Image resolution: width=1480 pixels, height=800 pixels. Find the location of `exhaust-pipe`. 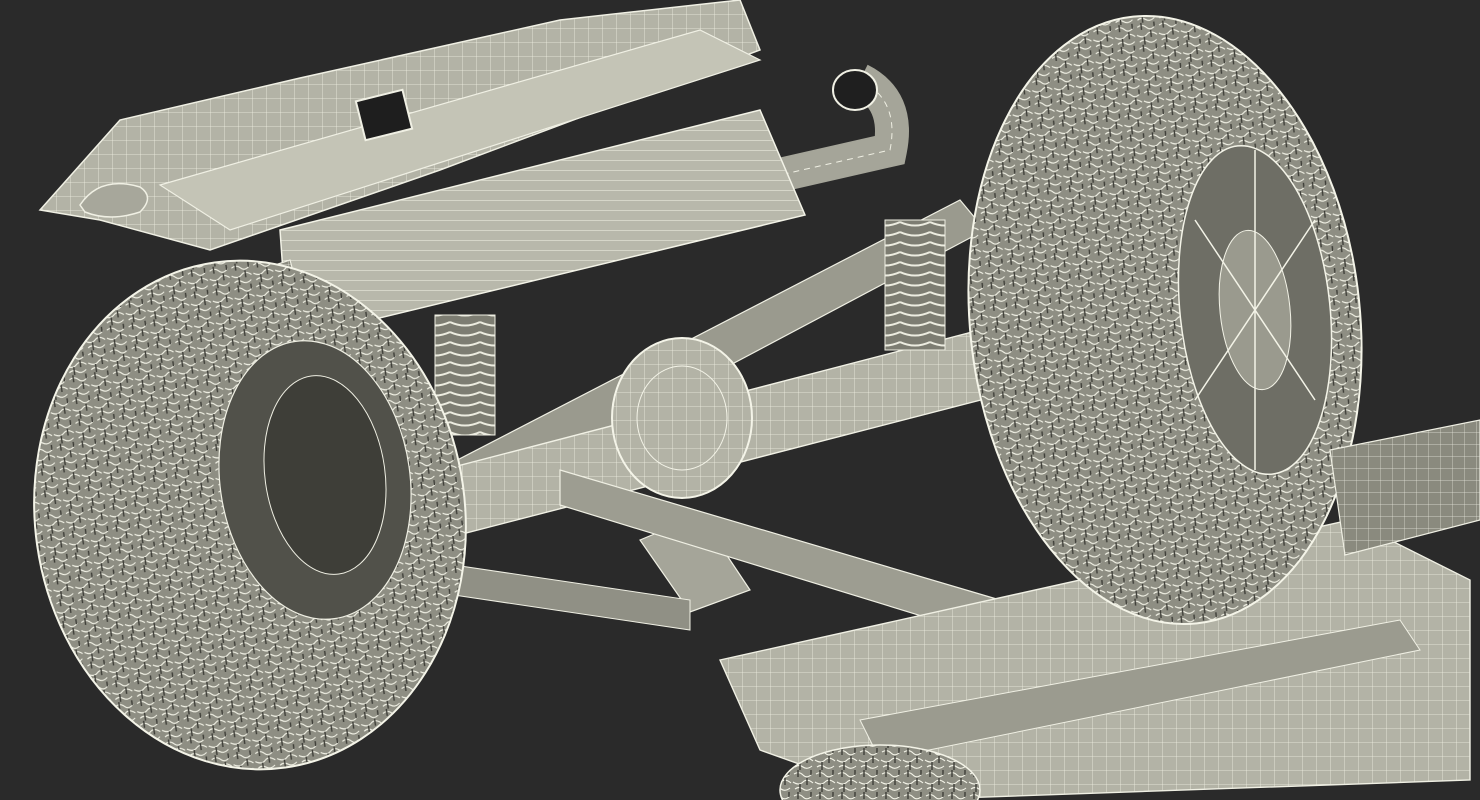

exhaust-pipe is located at coordinates (842, 128).